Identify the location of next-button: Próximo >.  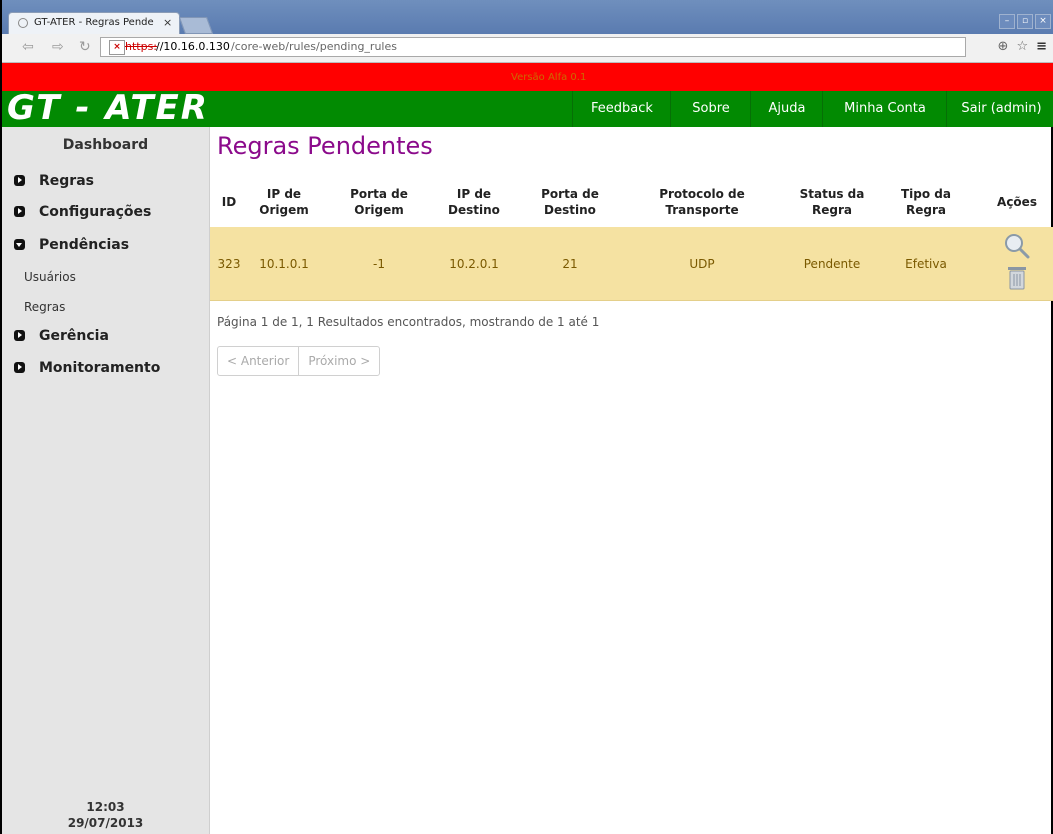
(338, 361).